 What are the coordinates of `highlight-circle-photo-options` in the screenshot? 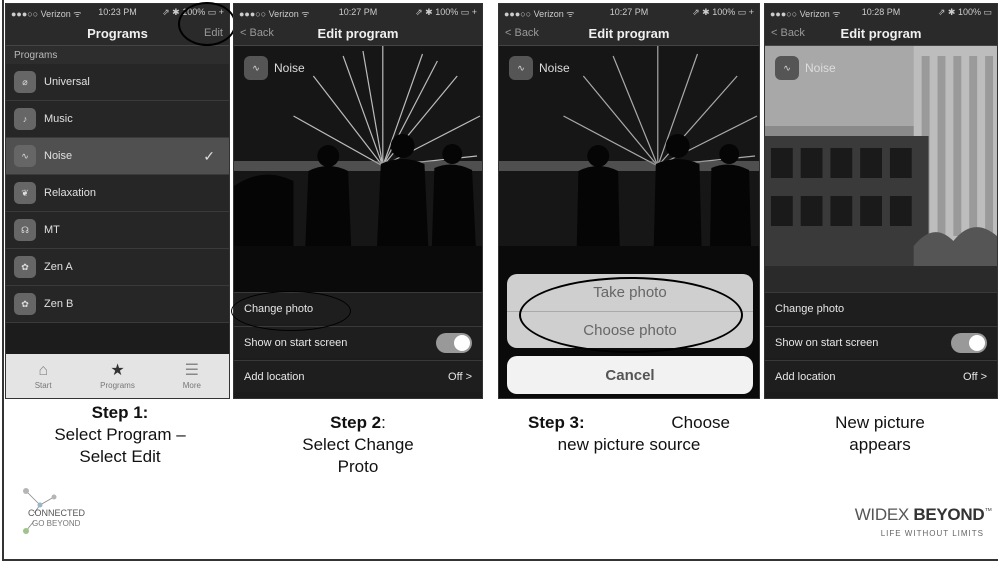 It's located at (631, 315).